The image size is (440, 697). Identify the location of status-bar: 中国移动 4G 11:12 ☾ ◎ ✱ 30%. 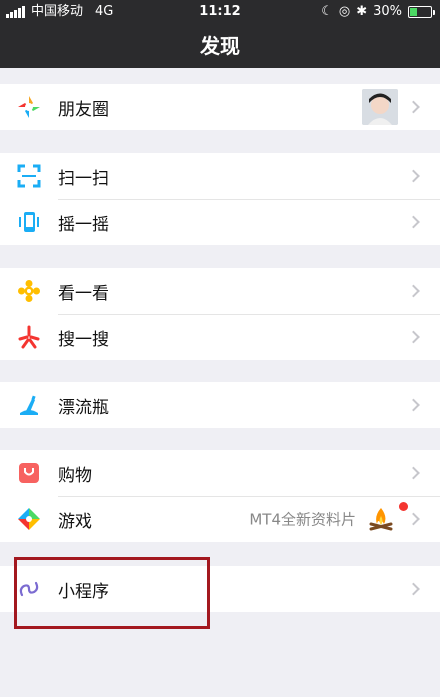
(220, 12).